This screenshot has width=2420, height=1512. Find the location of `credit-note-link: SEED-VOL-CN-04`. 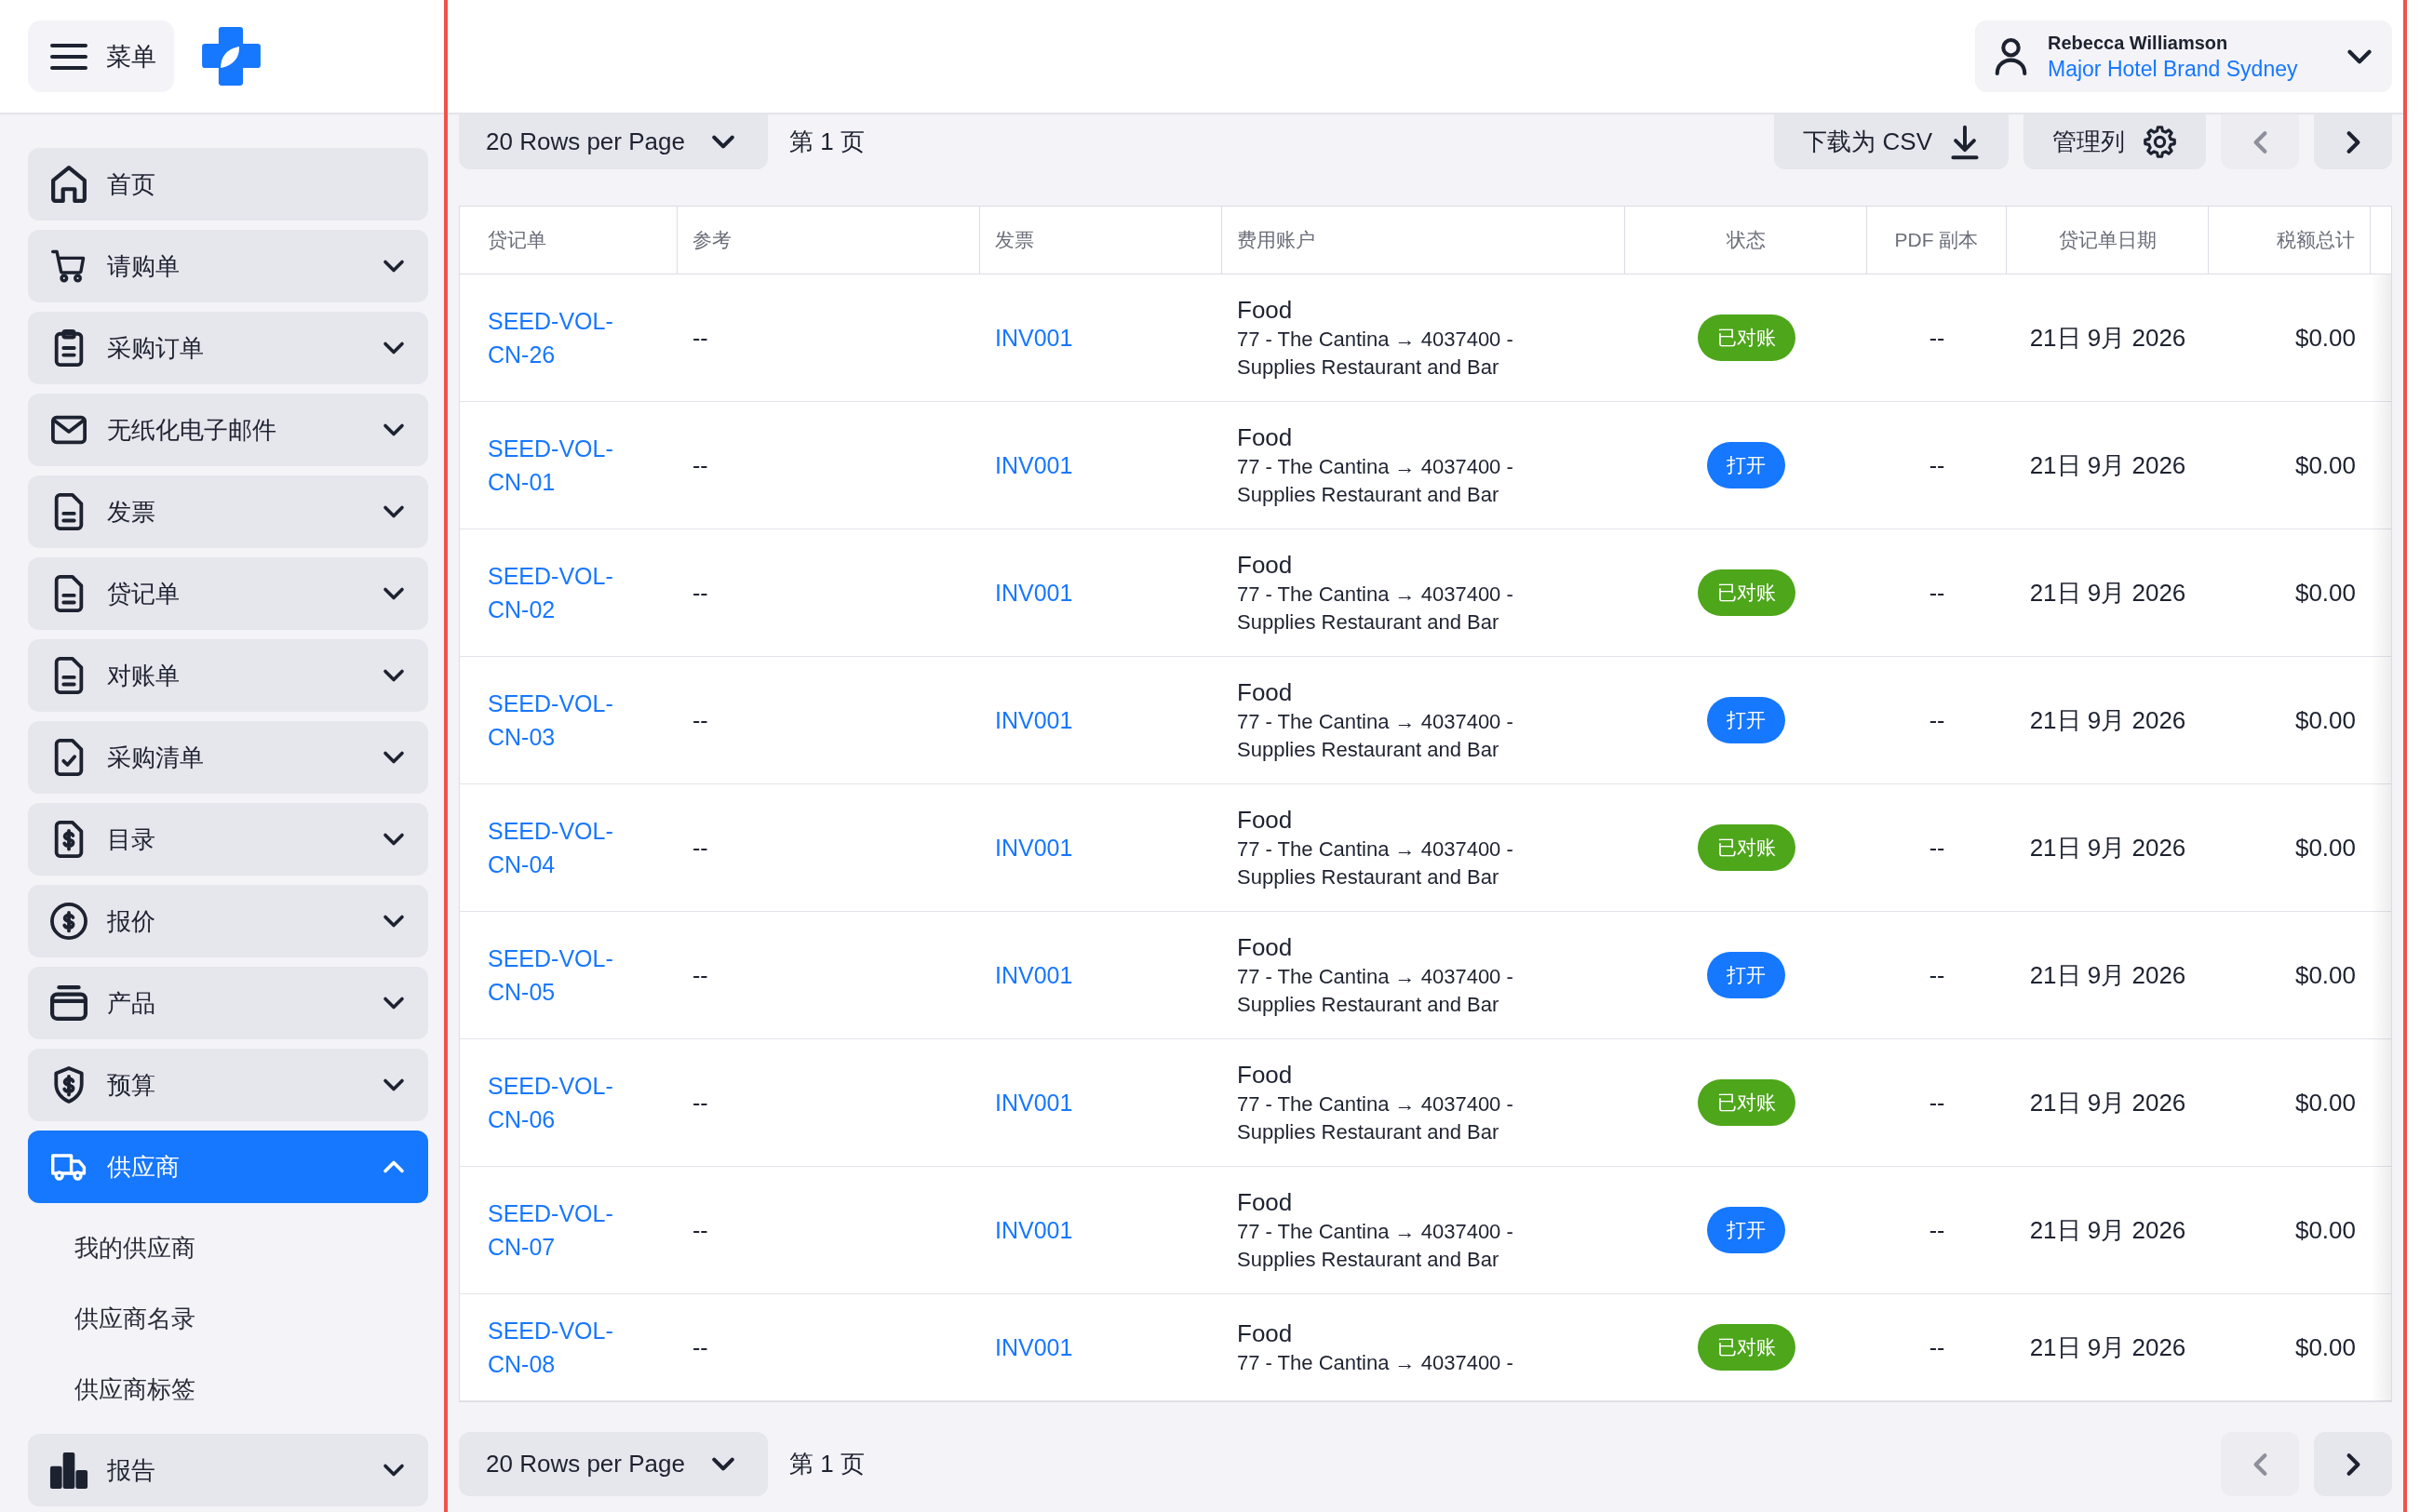

credit-note-link: SEED-VOL-CN-04 is located at coordinates (557, 848).